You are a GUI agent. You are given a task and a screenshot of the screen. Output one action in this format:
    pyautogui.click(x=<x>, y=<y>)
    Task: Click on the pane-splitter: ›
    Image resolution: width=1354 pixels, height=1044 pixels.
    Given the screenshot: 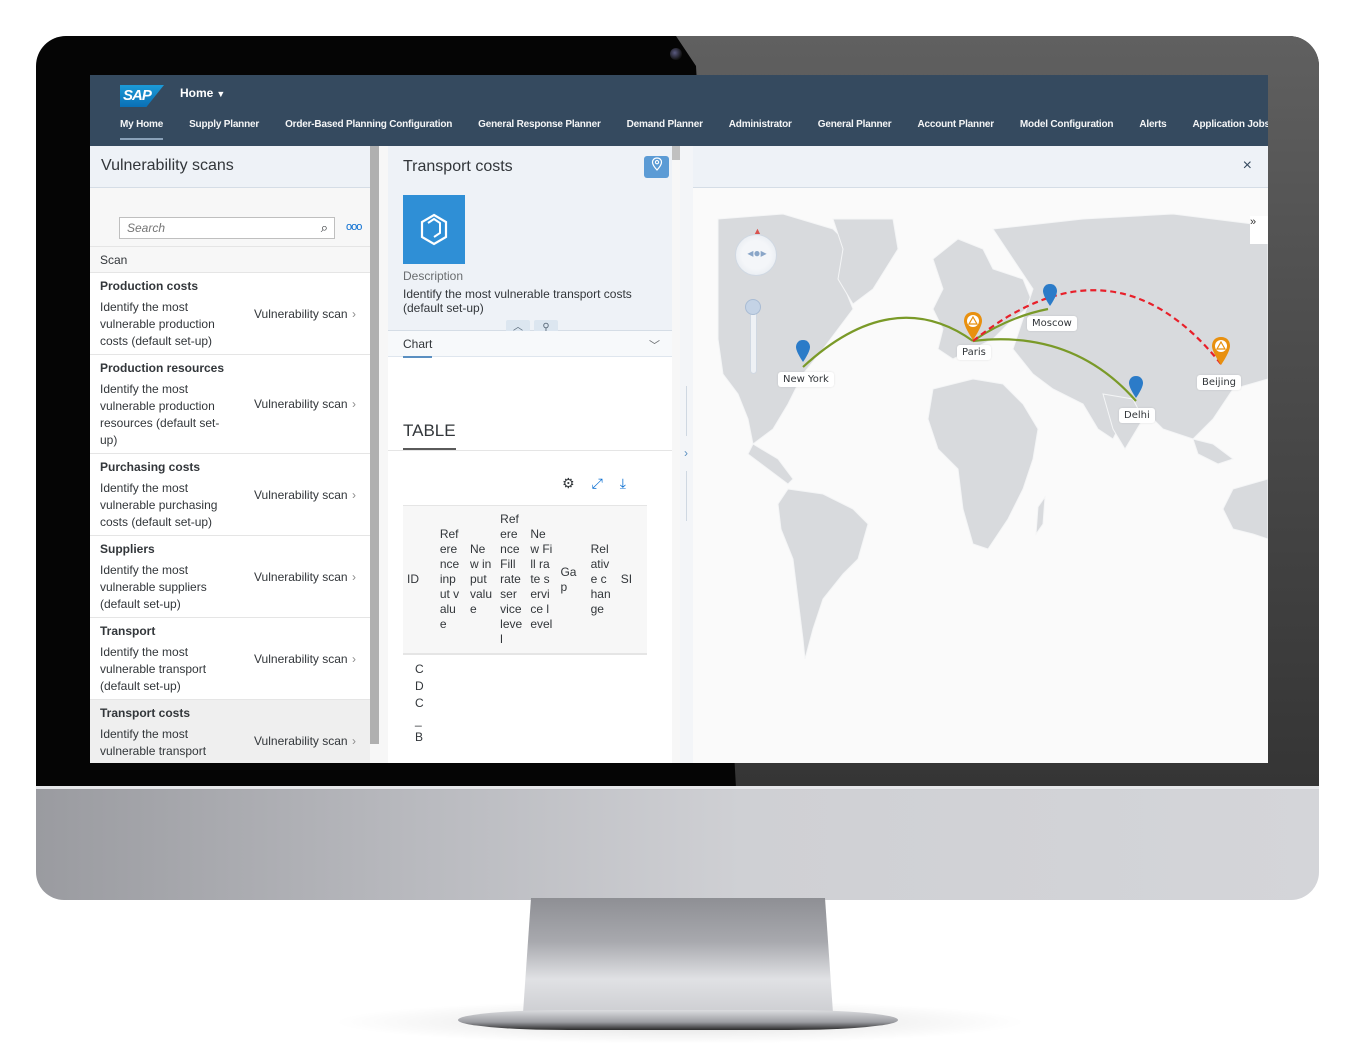 What is the action you would take?
    pyautogui.click(x=686, y=454)
    